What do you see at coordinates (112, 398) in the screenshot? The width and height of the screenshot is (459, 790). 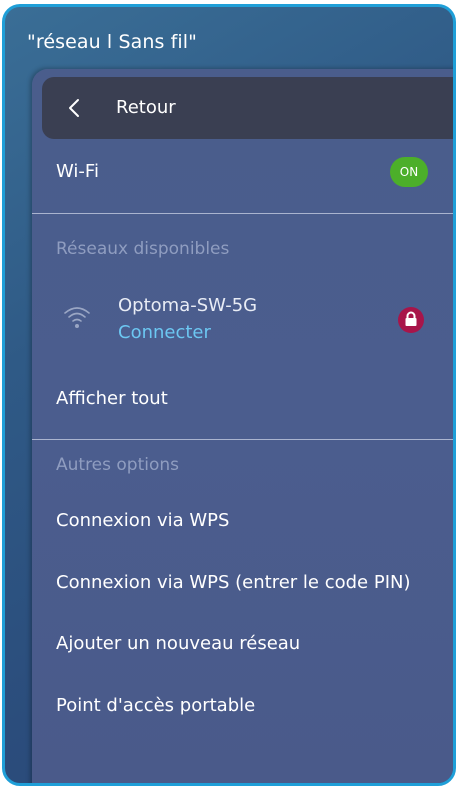 I see `show-all-link: Afficher tout` at bounding box center [112, 398].